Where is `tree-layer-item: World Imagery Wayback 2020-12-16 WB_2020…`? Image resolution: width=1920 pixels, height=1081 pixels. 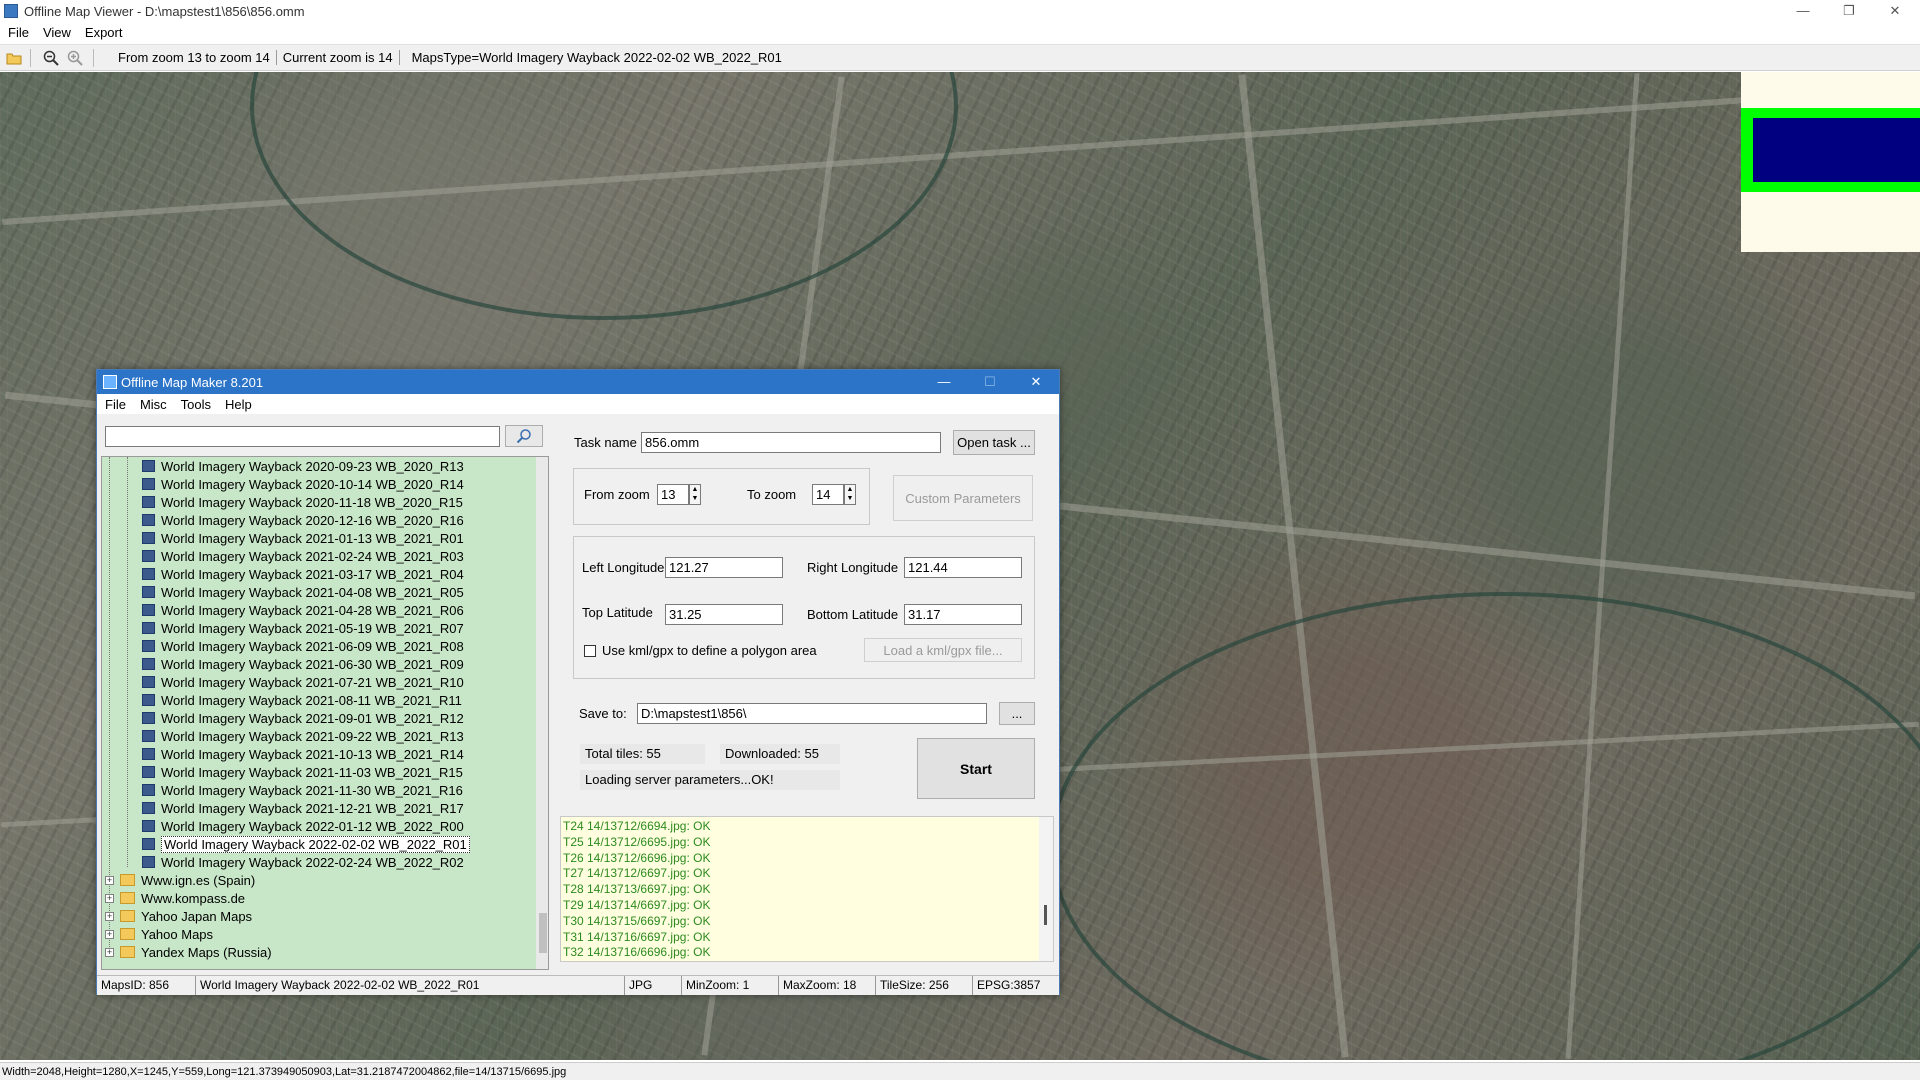
tree-layer-item: World Imagery Wayback 2020-12-16 WB_2020… is located at coordinates (303, 520).